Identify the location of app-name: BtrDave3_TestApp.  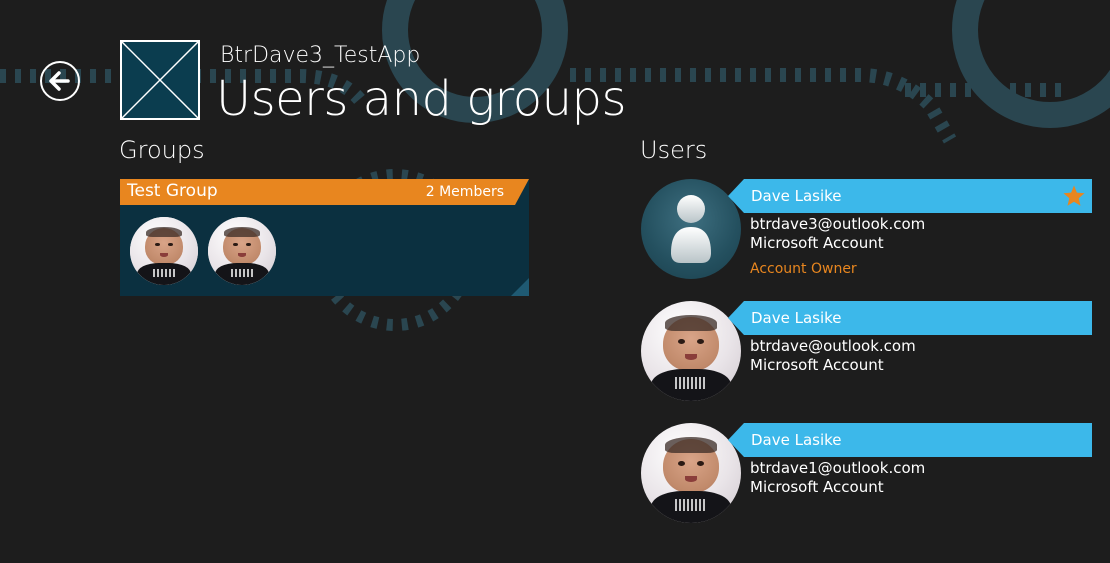
(320, 55).